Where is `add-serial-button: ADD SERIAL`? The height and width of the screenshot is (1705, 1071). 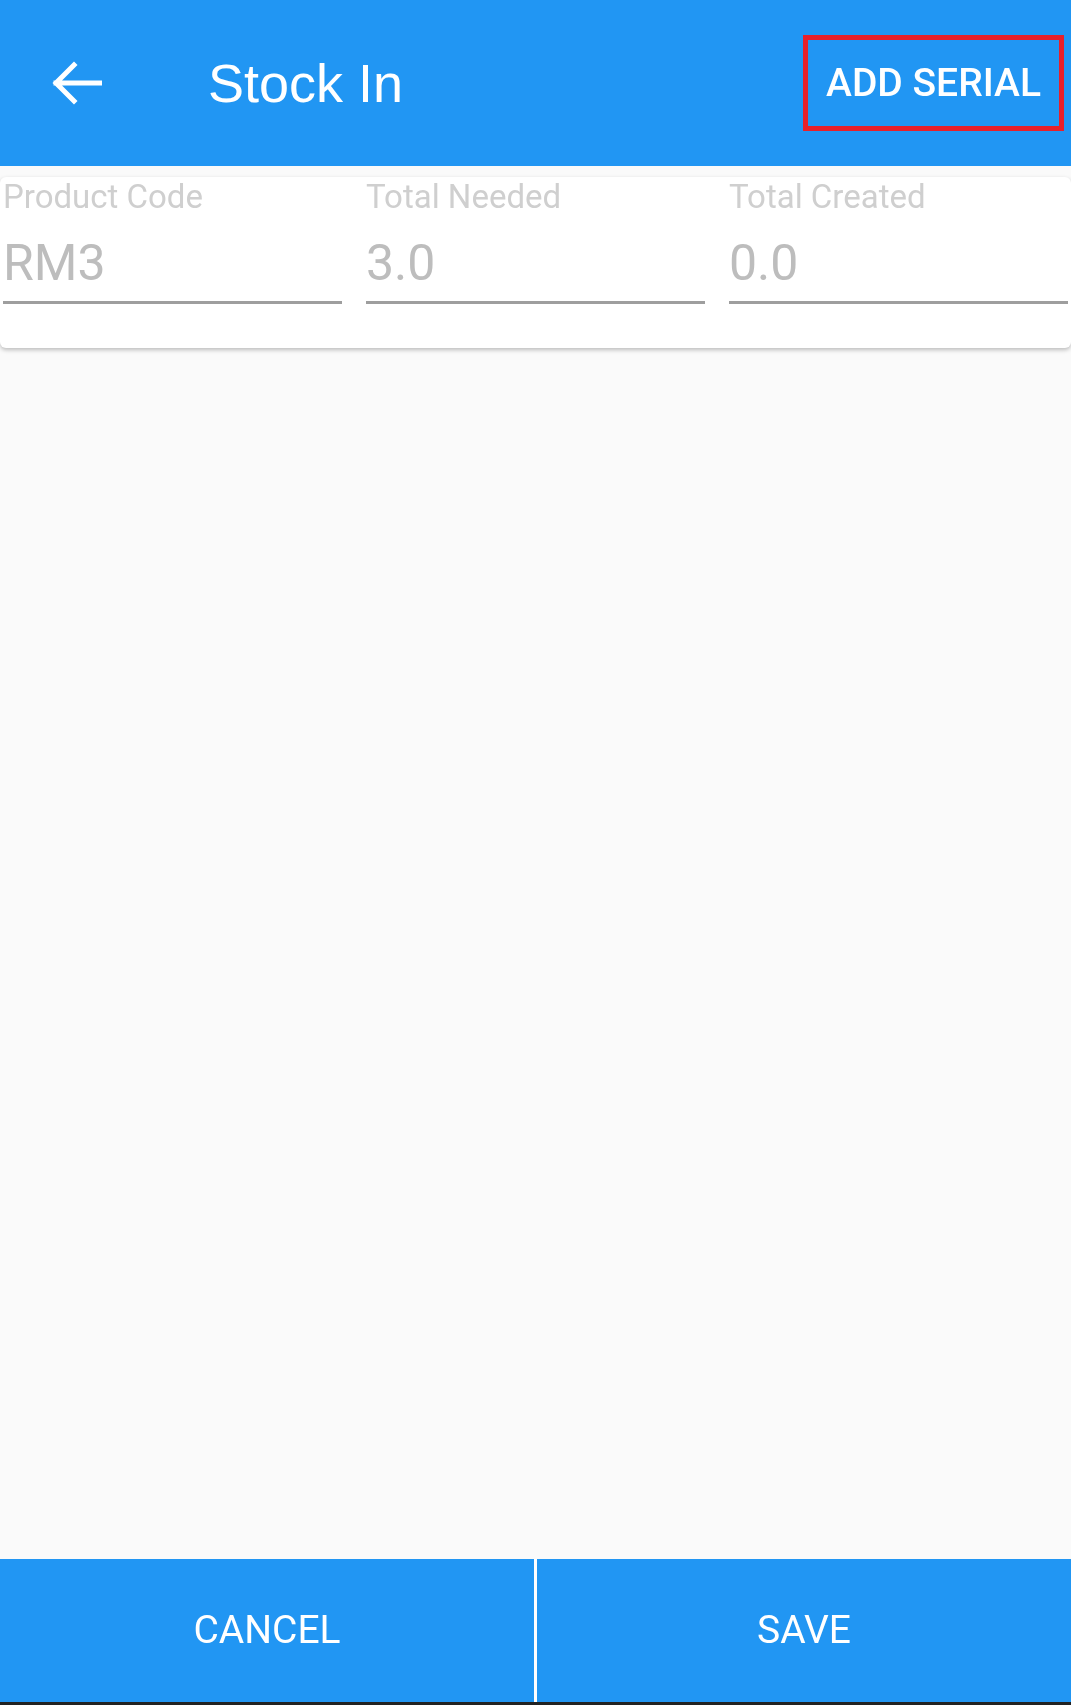 add-serial-button: ADD SERIAL is located at coordinates (933, 83).